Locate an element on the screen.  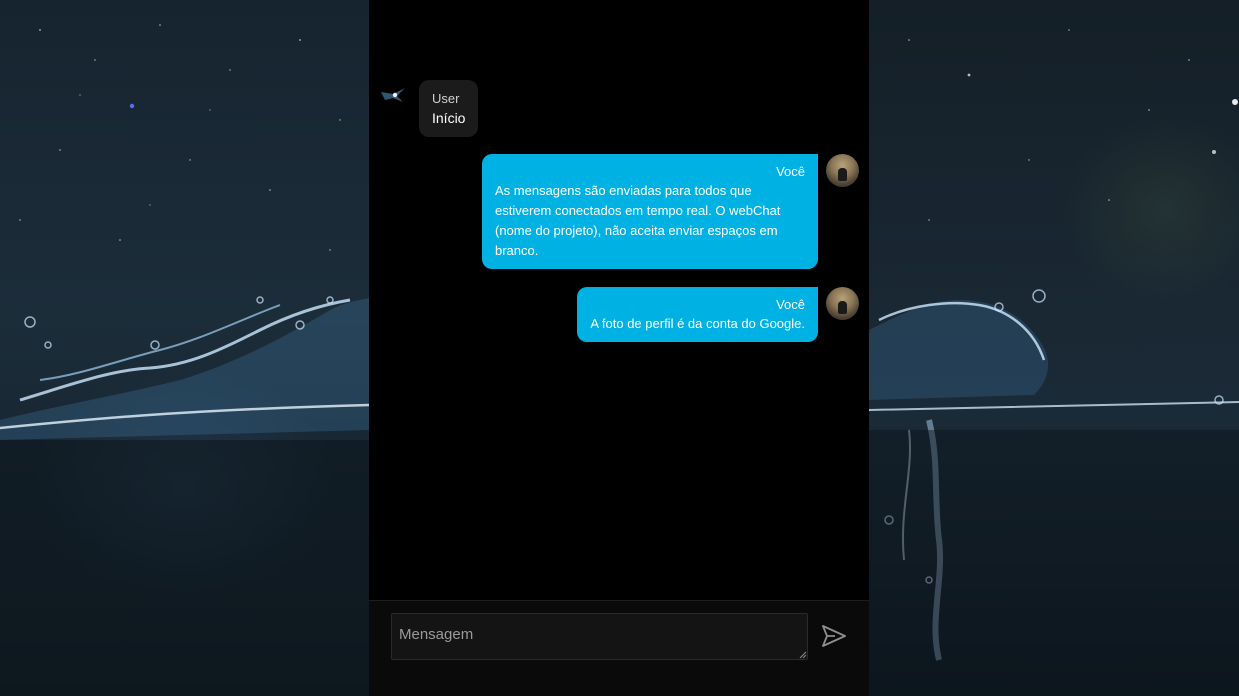
message-author: User is located at coordinates (446, 98).